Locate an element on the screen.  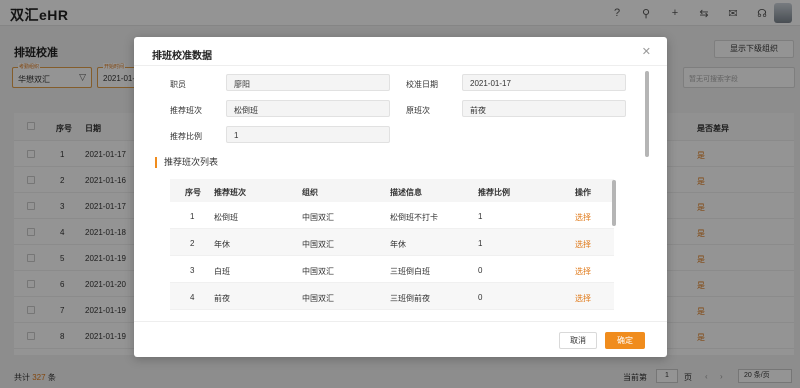
table-row: 2 年休 中国双汇 年休 1 选择 is located at coordinates (392, 242).